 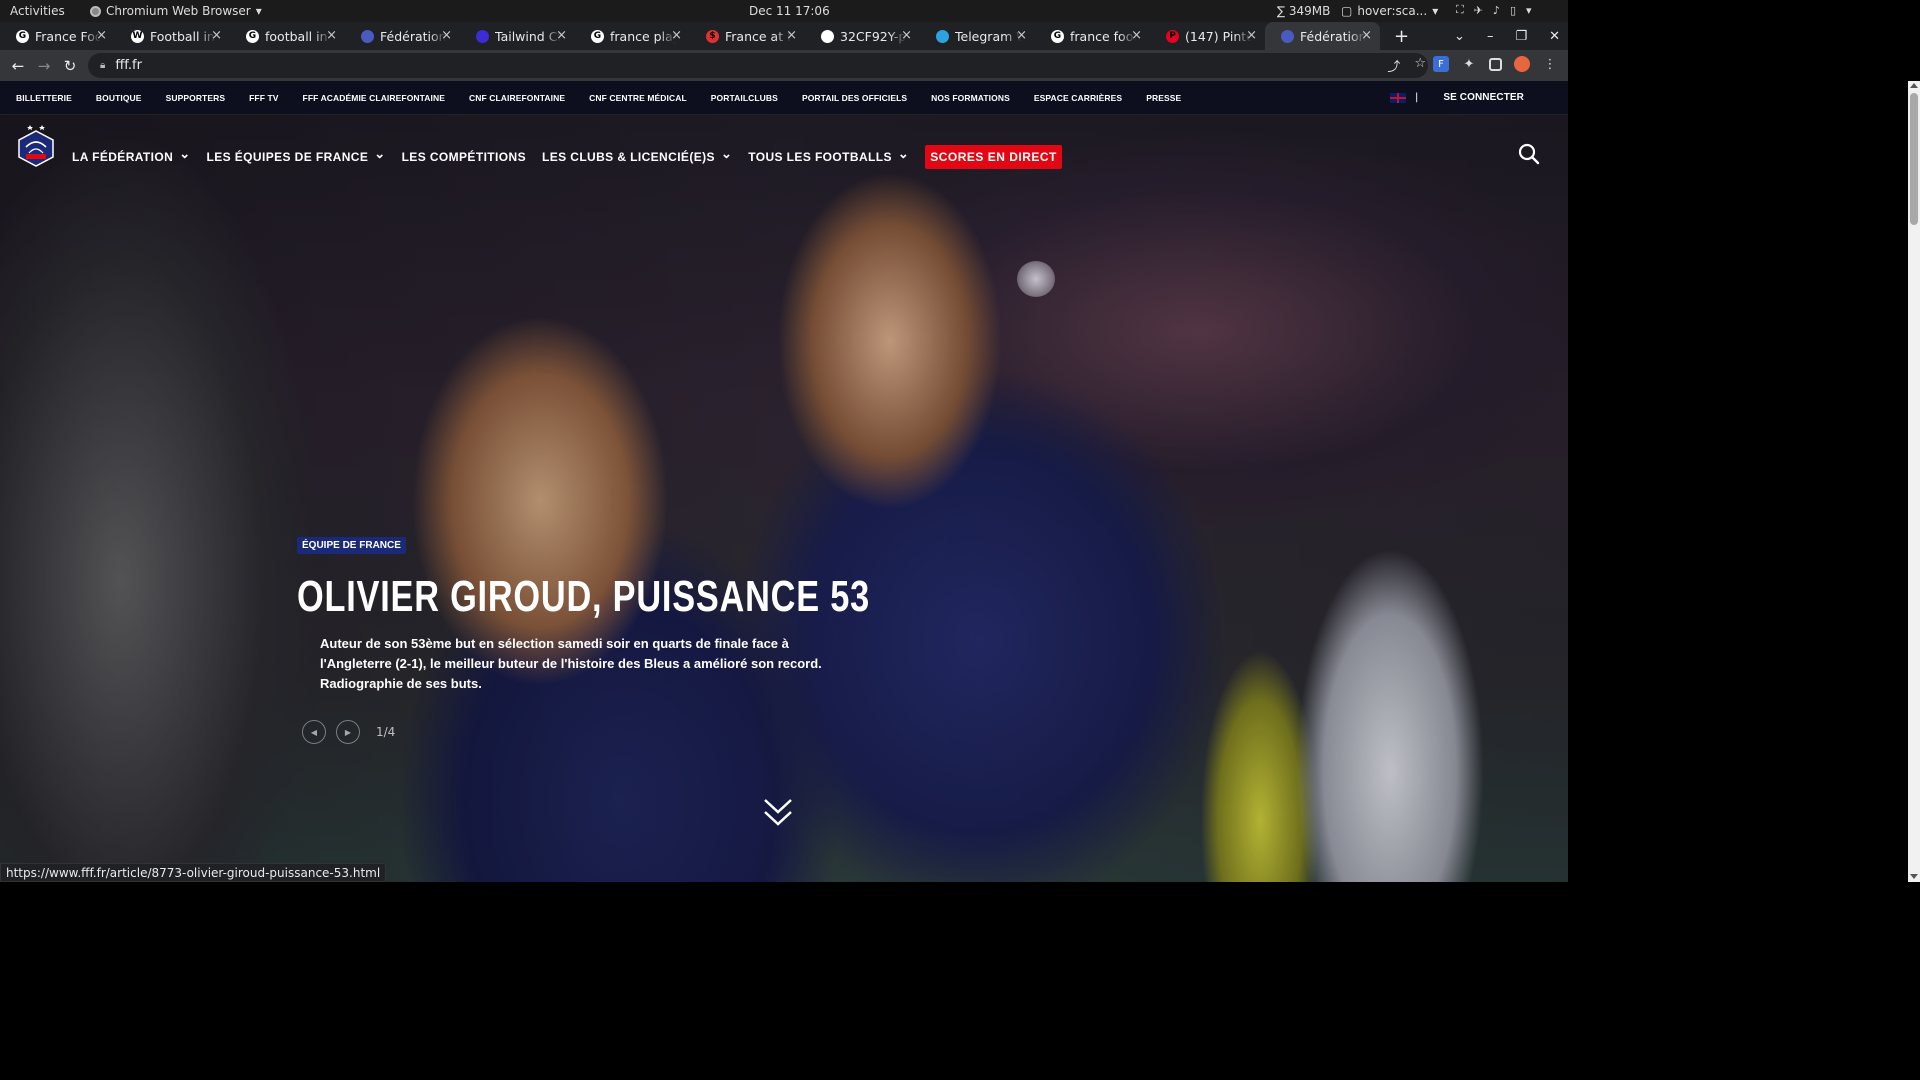 I want to click on clipboard-icon: ▢, so click(x=1347, y=11).